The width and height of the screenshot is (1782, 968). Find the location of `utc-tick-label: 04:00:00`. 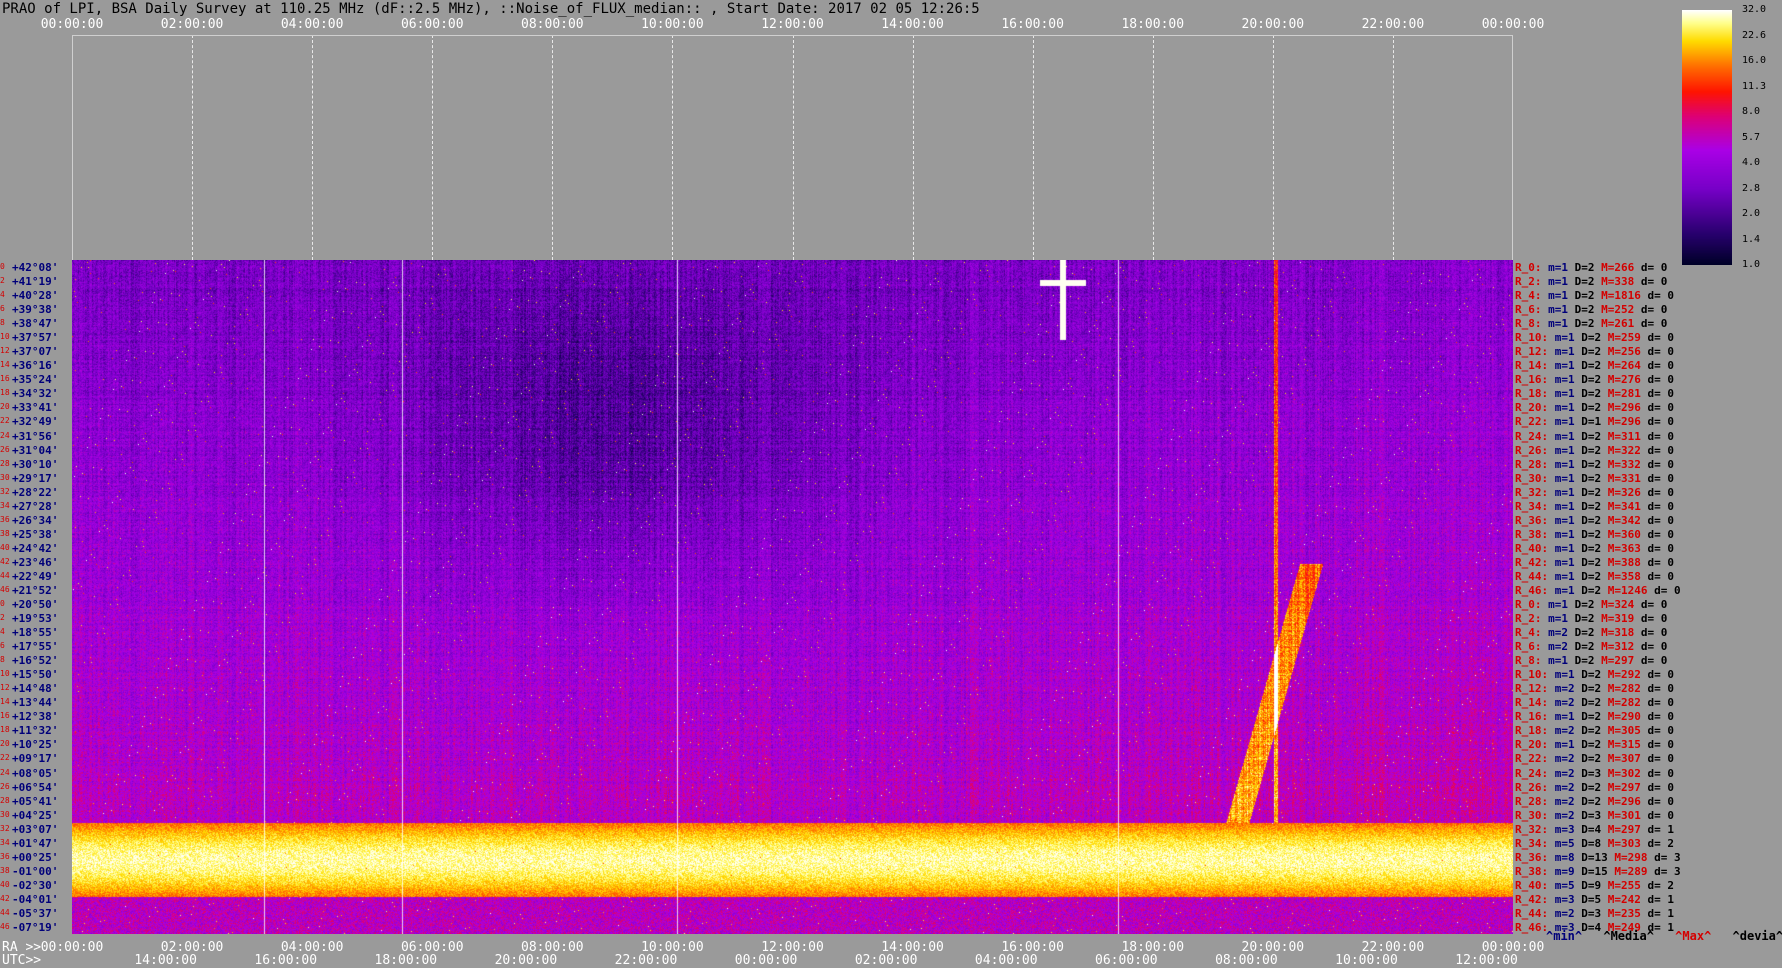

utc-tick-label: 04:00:00 is located at coordinates (1006, 960).